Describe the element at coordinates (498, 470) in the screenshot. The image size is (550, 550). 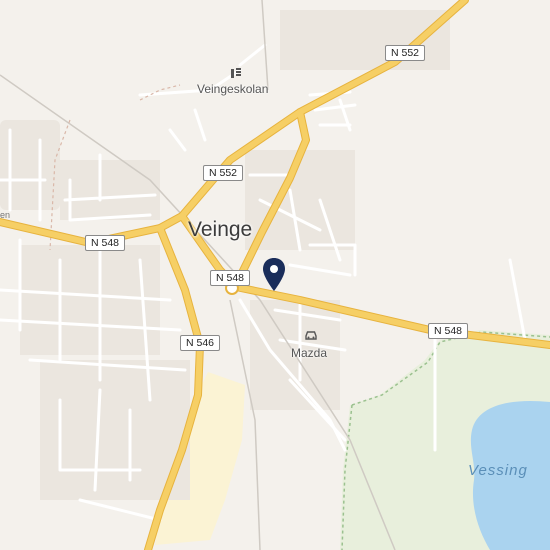
I see `lake-label: Vessing` at that location.